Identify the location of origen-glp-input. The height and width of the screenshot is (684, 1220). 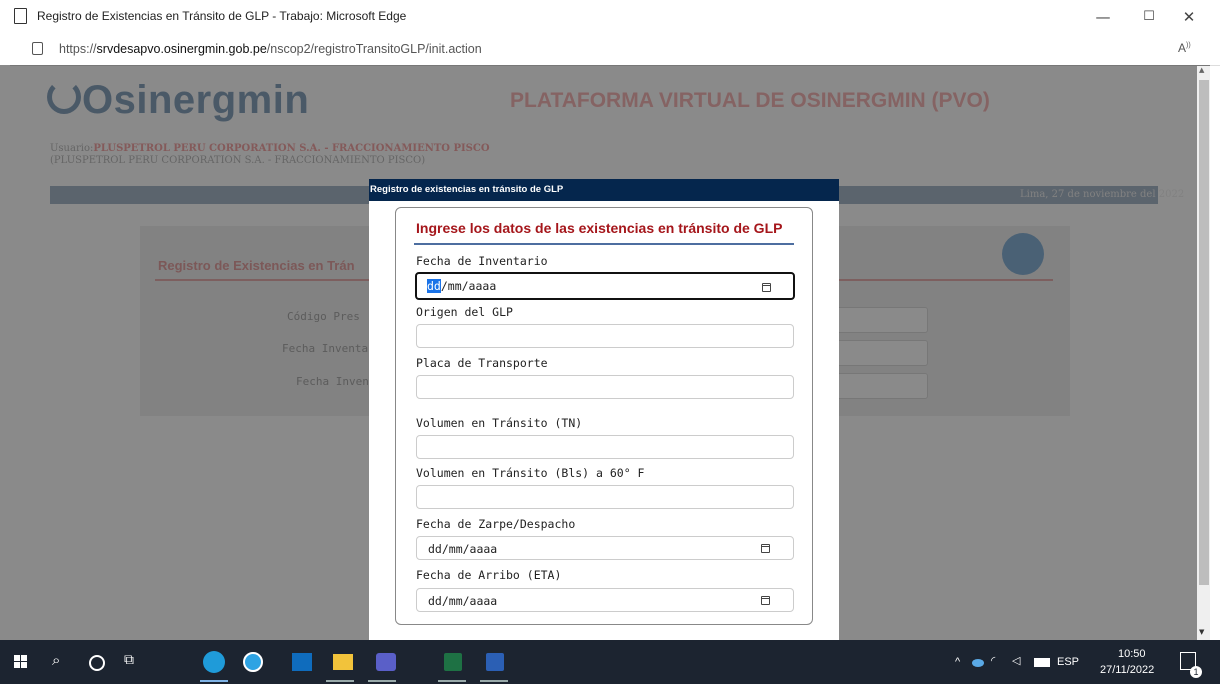
(605, 336).